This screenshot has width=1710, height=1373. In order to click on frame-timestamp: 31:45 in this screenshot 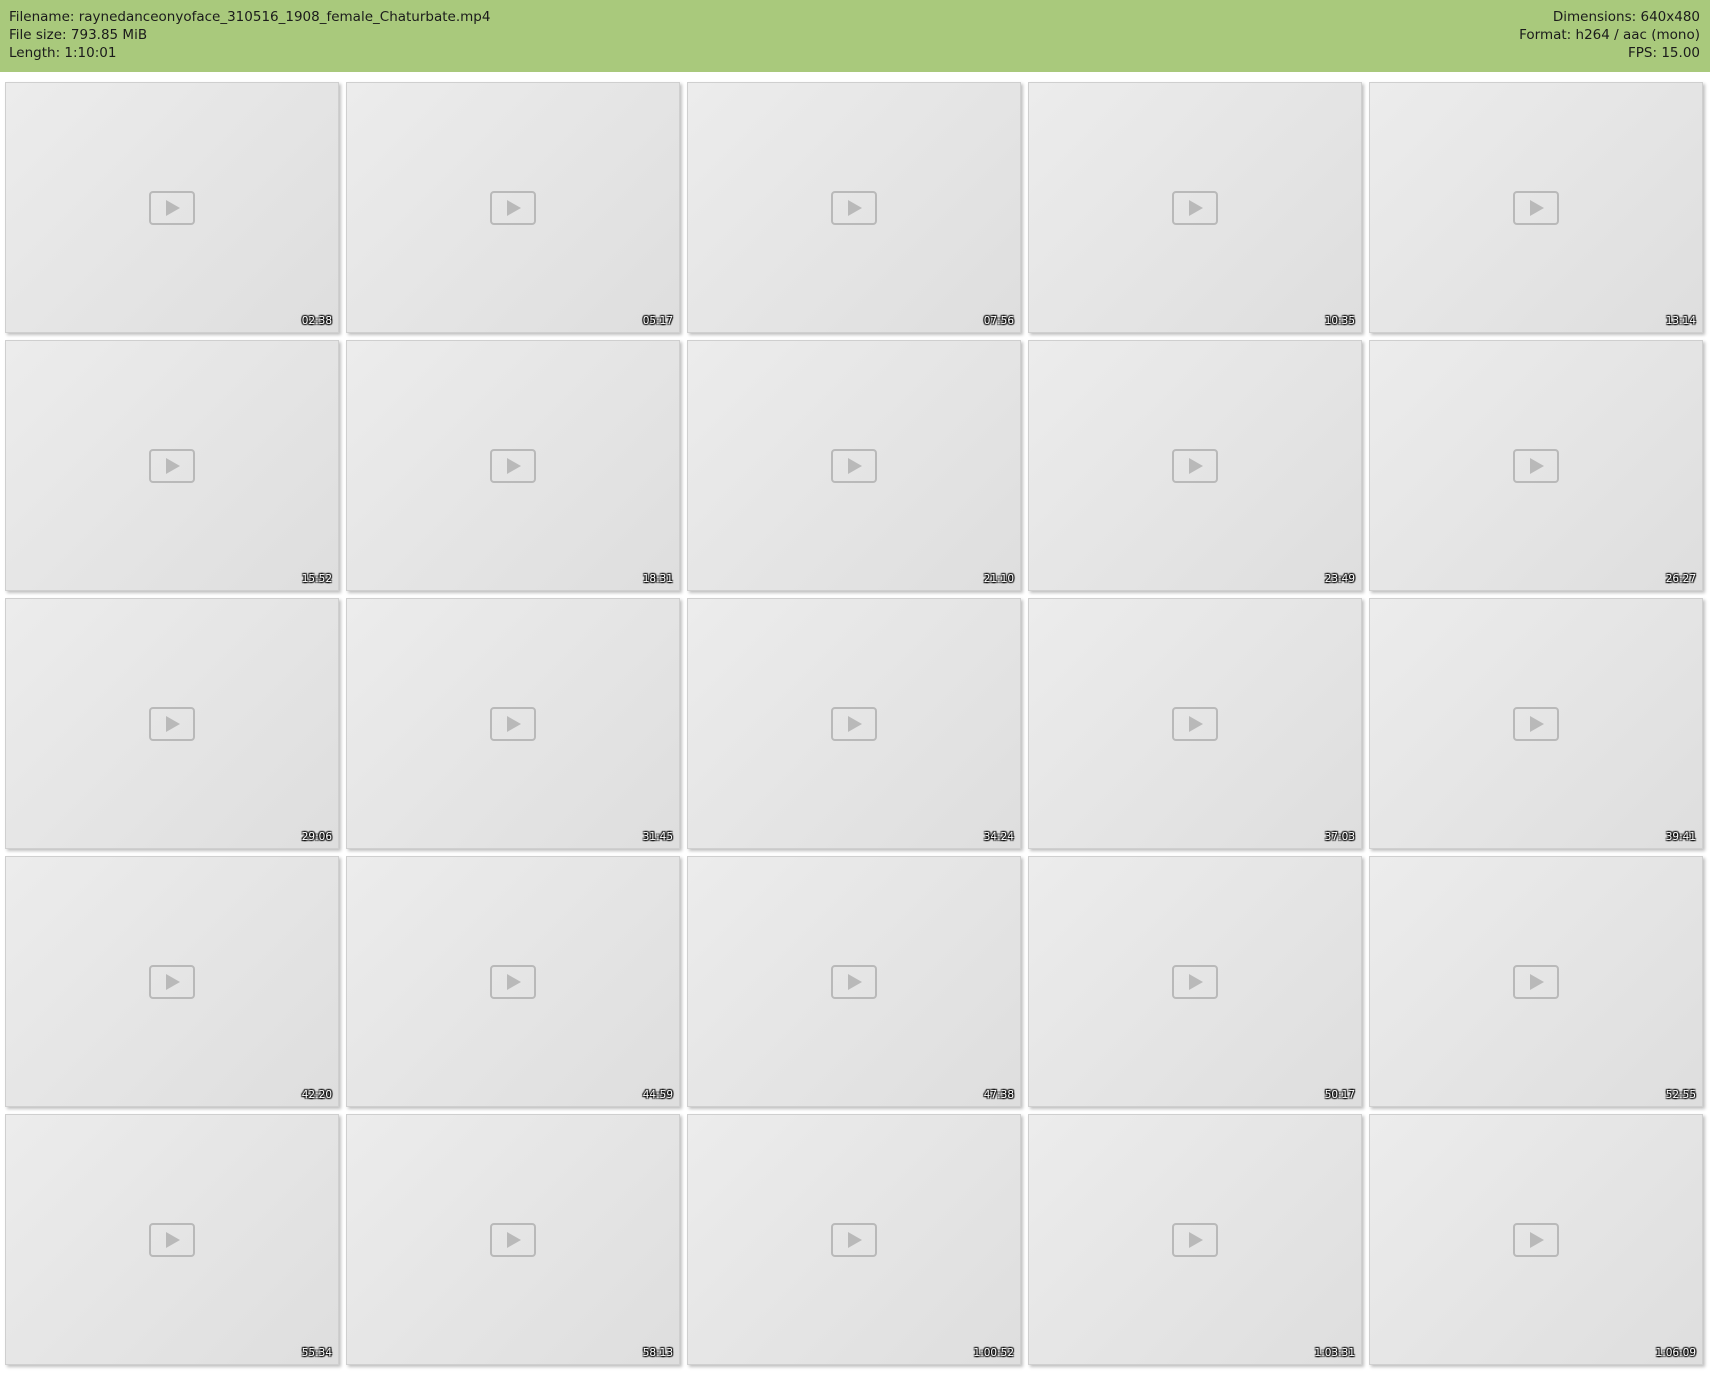, I will do `click(657, 837)`.